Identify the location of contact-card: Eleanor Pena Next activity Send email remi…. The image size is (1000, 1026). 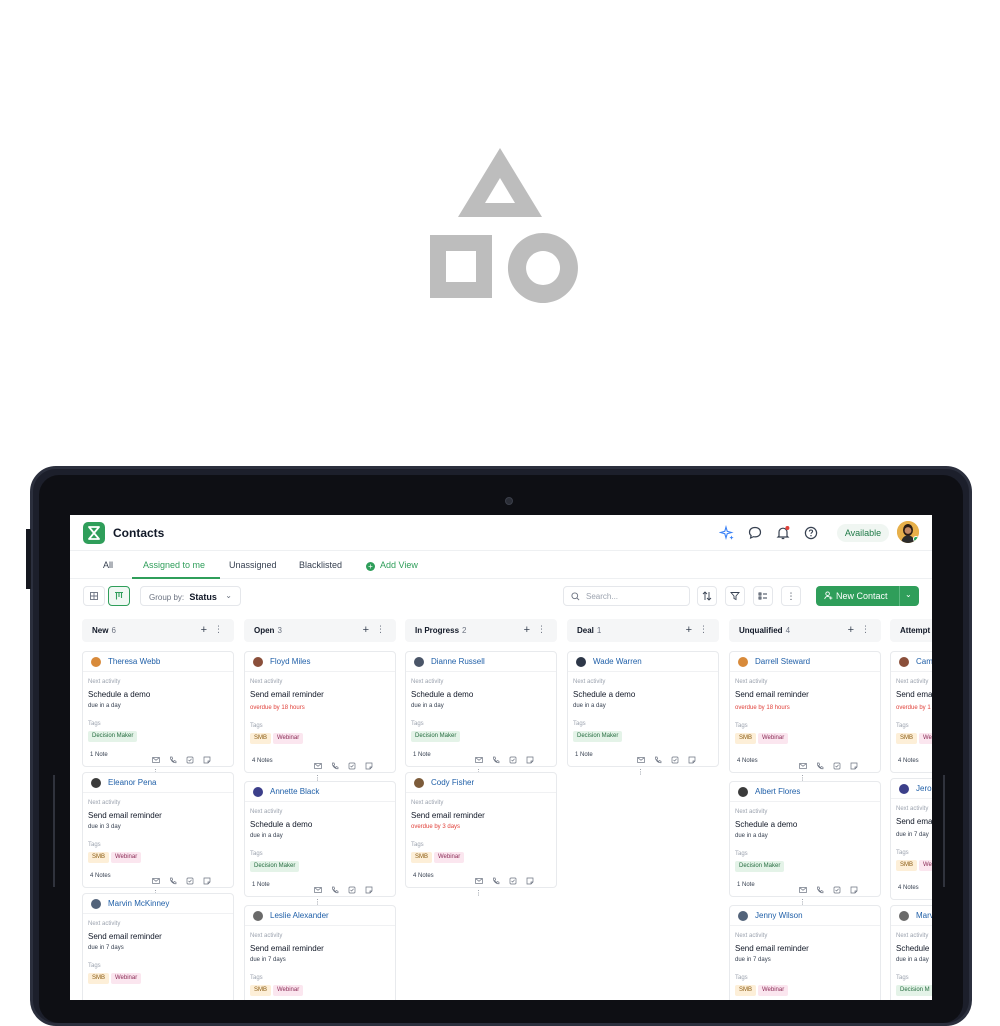
(158, 834).